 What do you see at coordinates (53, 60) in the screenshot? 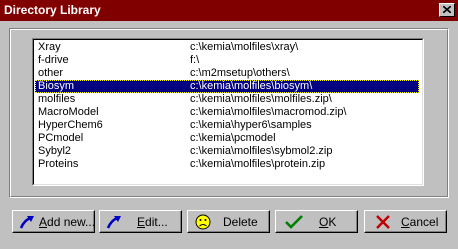
I see `directory-name: f-drive` at bounding box center [53, 60].